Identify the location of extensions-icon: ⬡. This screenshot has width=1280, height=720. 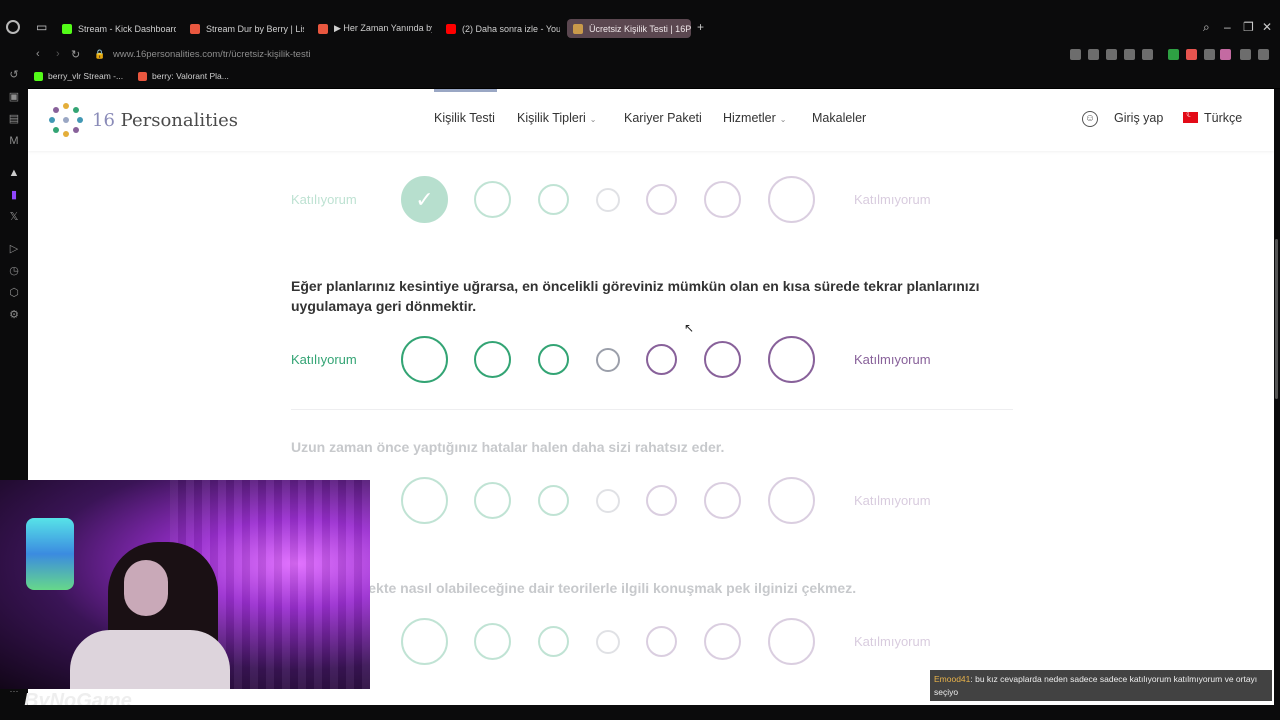
(14, 293).